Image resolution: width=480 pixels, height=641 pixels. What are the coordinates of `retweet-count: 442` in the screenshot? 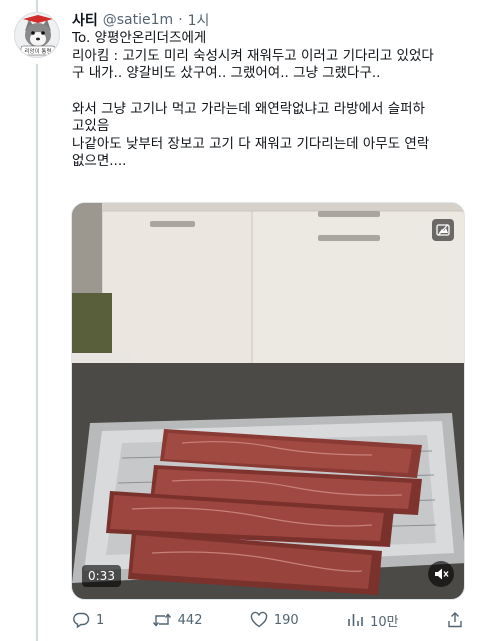 It's located at (190, 620).